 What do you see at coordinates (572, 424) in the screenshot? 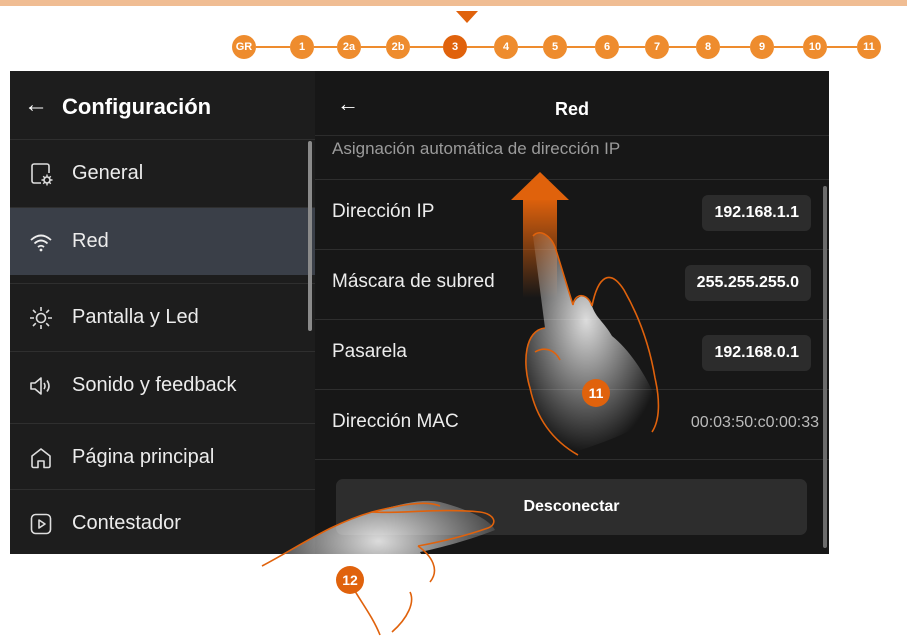
I see `mac-address-row: Dirección MAC 00:03:50:c0:00:33` at bounding box center [572, 424].